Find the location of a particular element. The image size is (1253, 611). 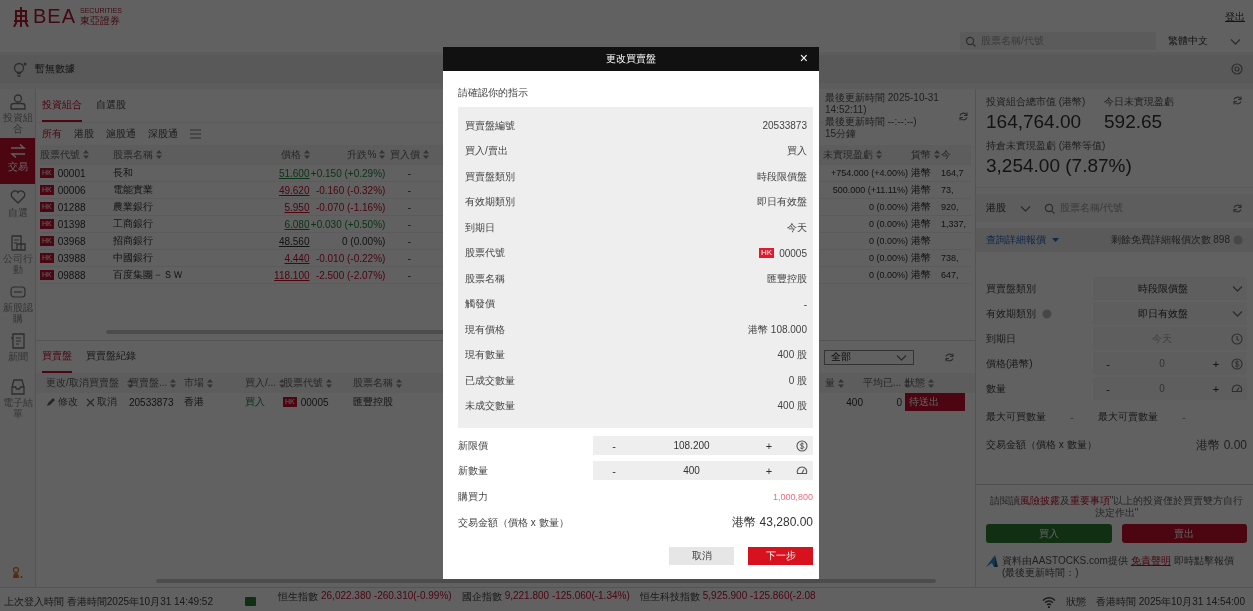

notice-text: 暫無數據 is located at coordinates (55, 69).